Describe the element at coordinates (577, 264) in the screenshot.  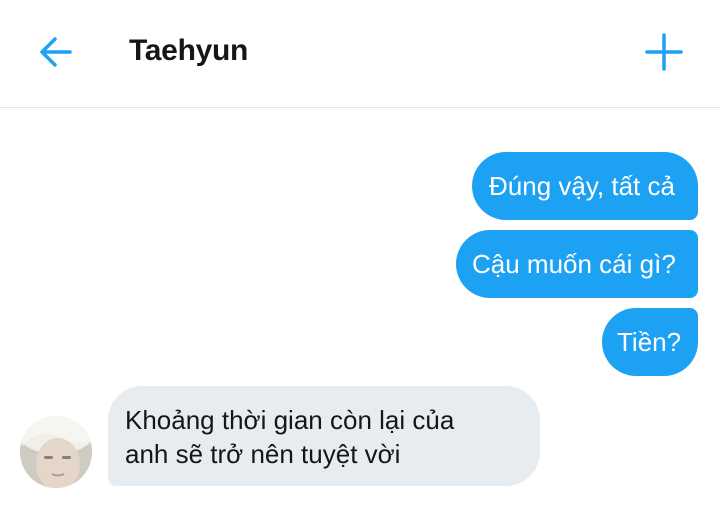
I see `sent-message-bubble: Cậu muốn cái gì?` at that location.